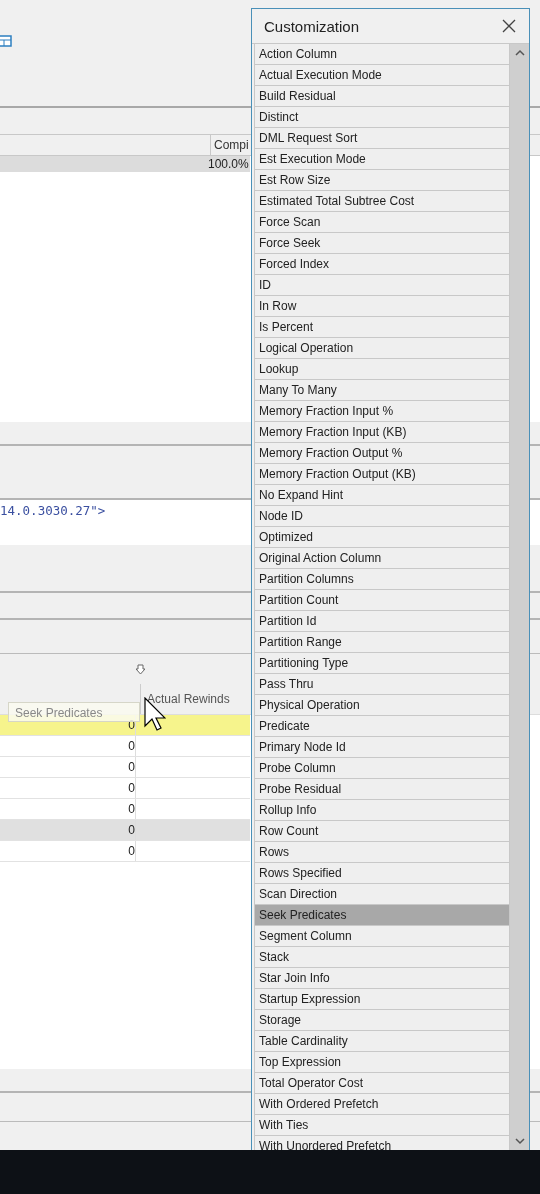  Describe the element at coordinates (382, 222) in the screenshot. I see `column-list-item: Force Scan` at that location.